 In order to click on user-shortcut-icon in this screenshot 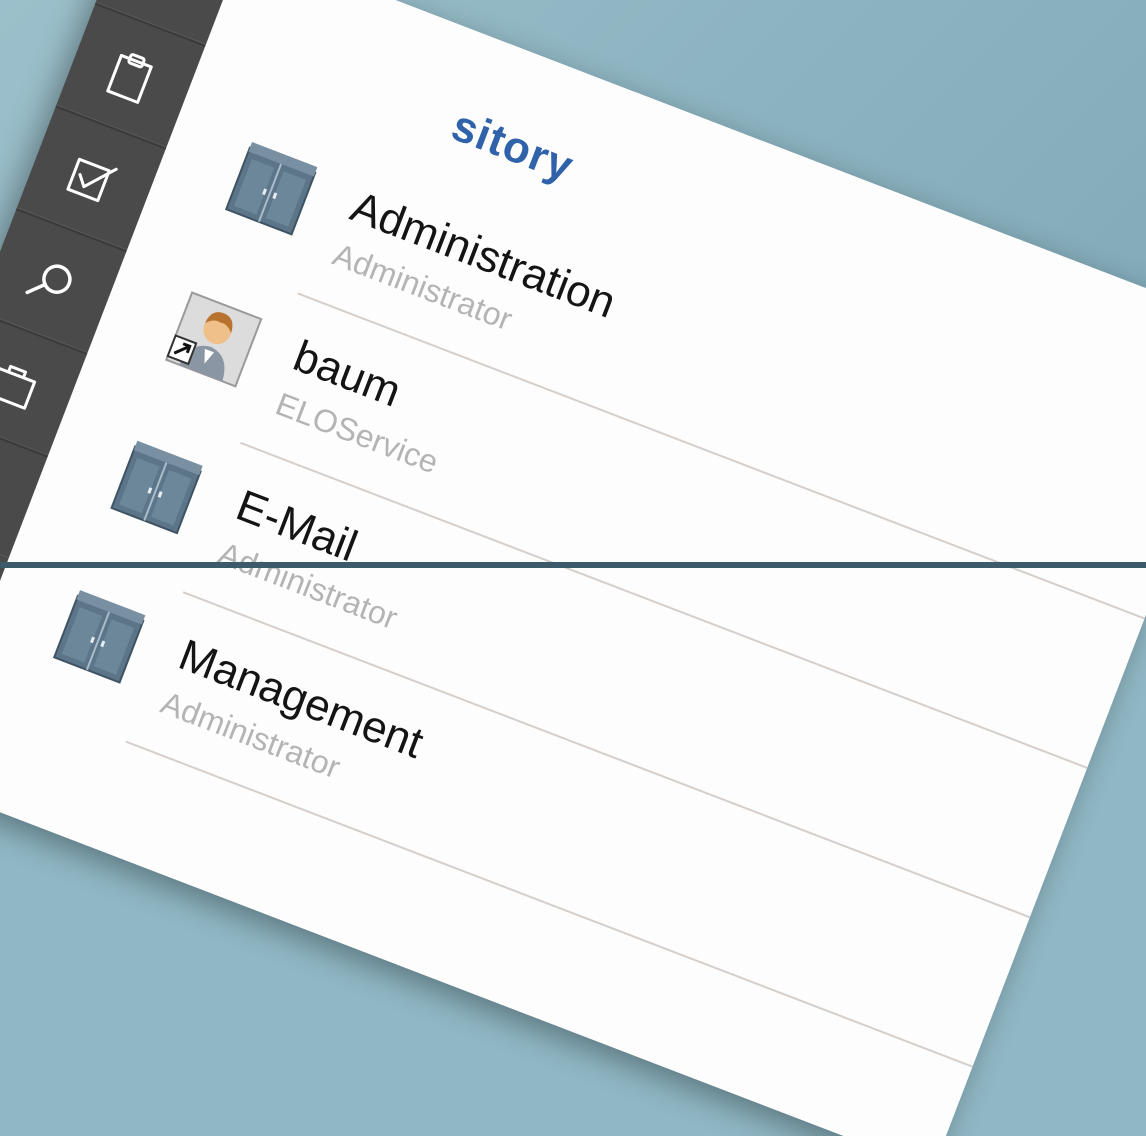, I will do `click(214, 339)`.